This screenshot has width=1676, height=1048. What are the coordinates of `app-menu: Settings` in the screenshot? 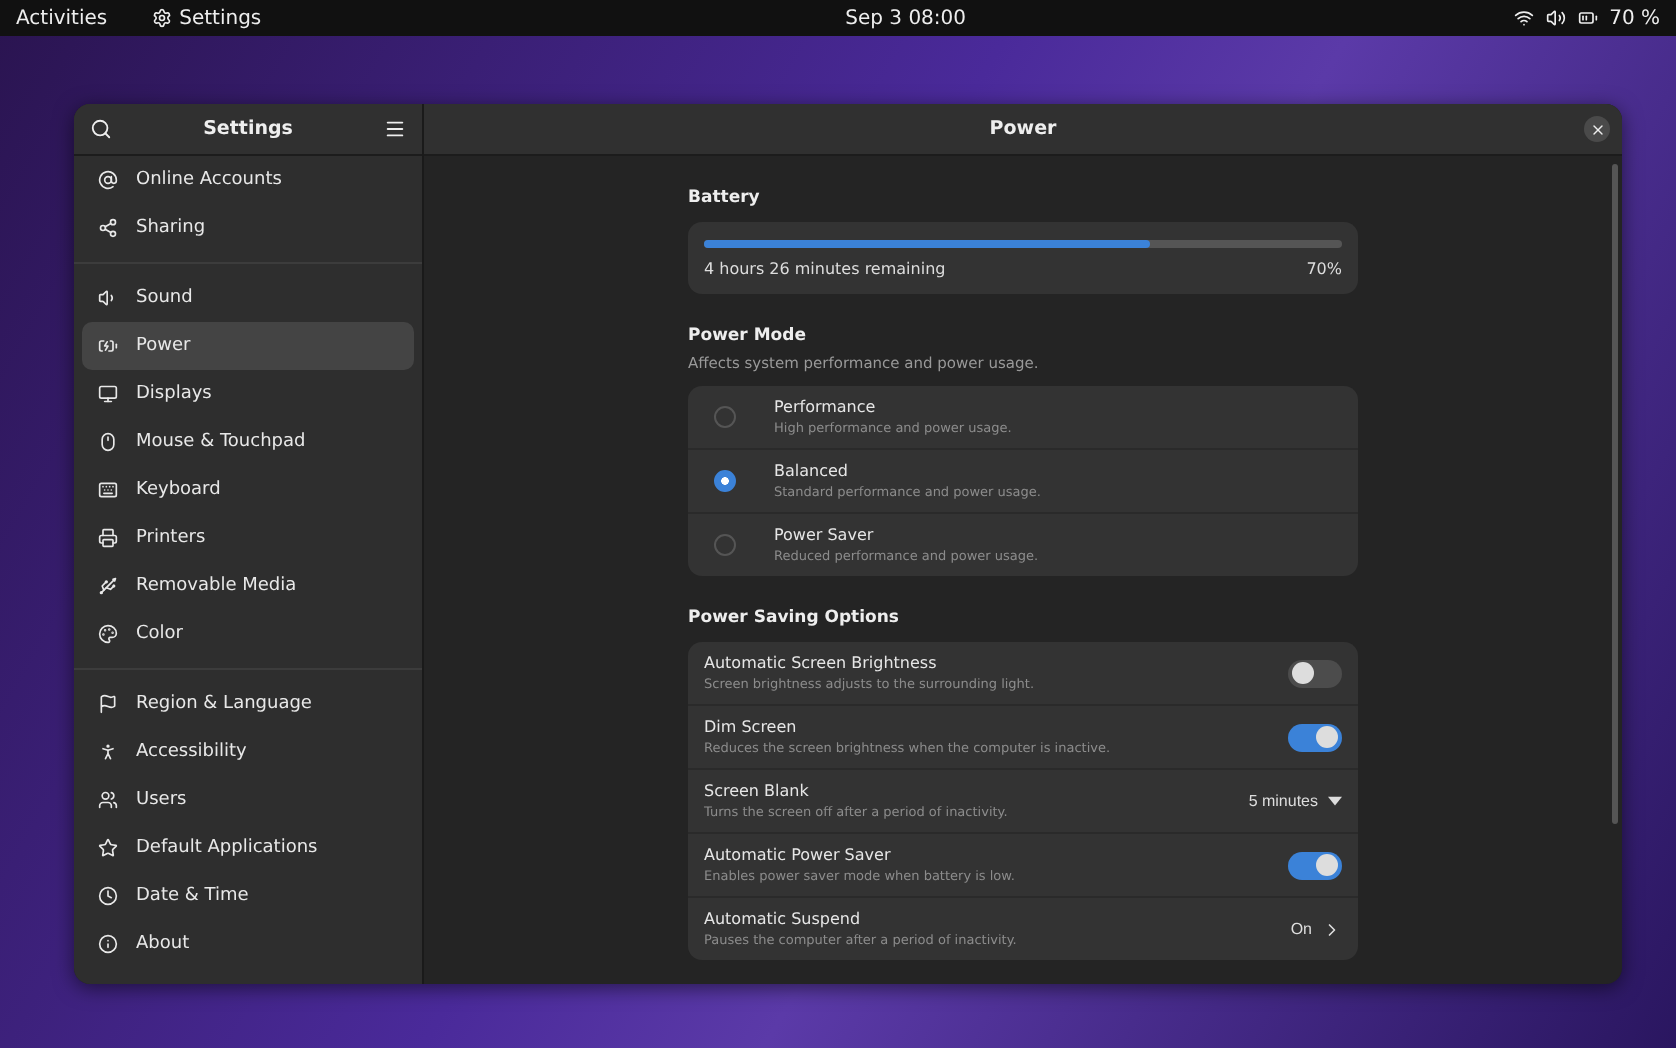 It's located at (220, 18).